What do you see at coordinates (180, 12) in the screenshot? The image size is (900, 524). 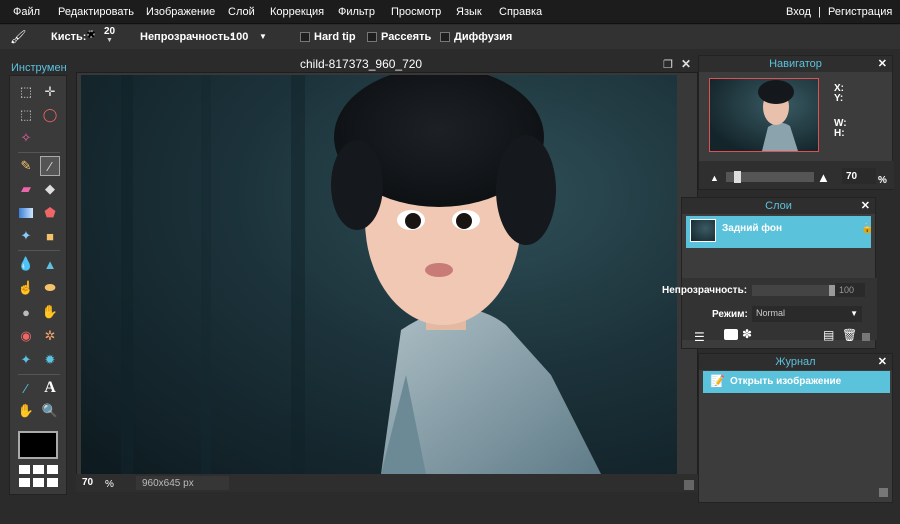 I see `menu-image: Изображение` at bounding box center [180, 12].